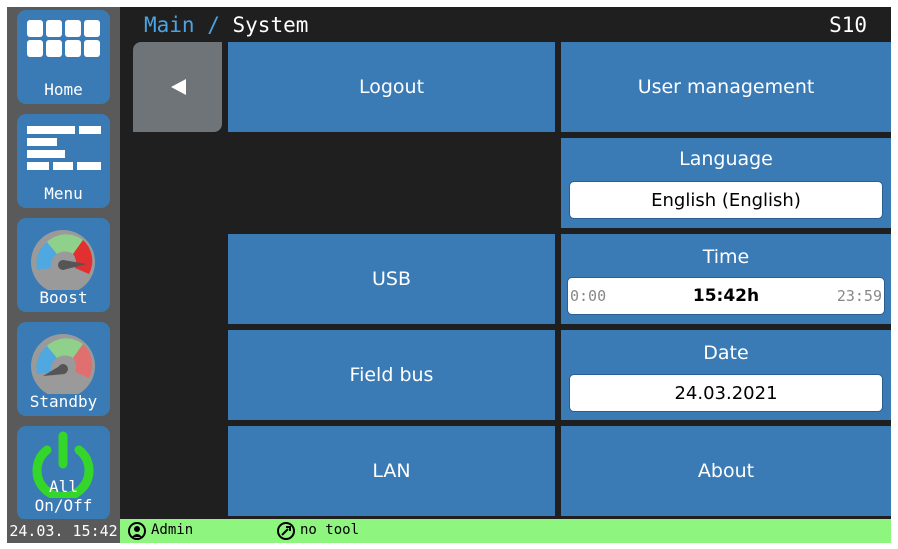 This screenshot has width=898, height=549. I want to click on sidebar-item-all-on-off: All On/Off, so click(63, 473).